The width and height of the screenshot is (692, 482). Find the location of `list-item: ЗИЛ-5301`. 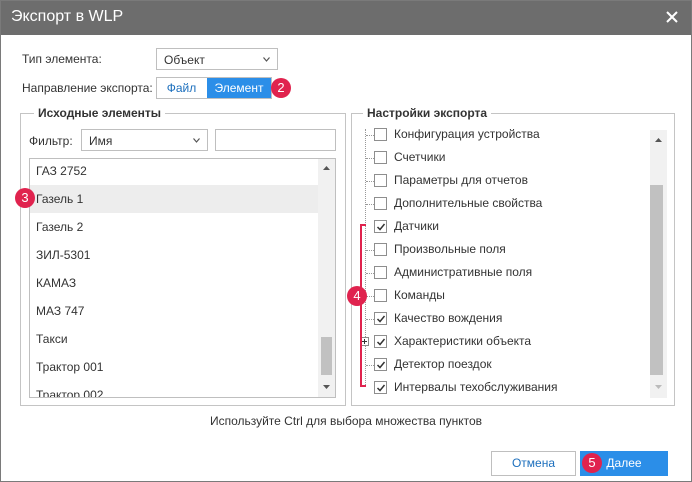

list-item: ЗИЛ-5301 is located at coordinates (174, 255).